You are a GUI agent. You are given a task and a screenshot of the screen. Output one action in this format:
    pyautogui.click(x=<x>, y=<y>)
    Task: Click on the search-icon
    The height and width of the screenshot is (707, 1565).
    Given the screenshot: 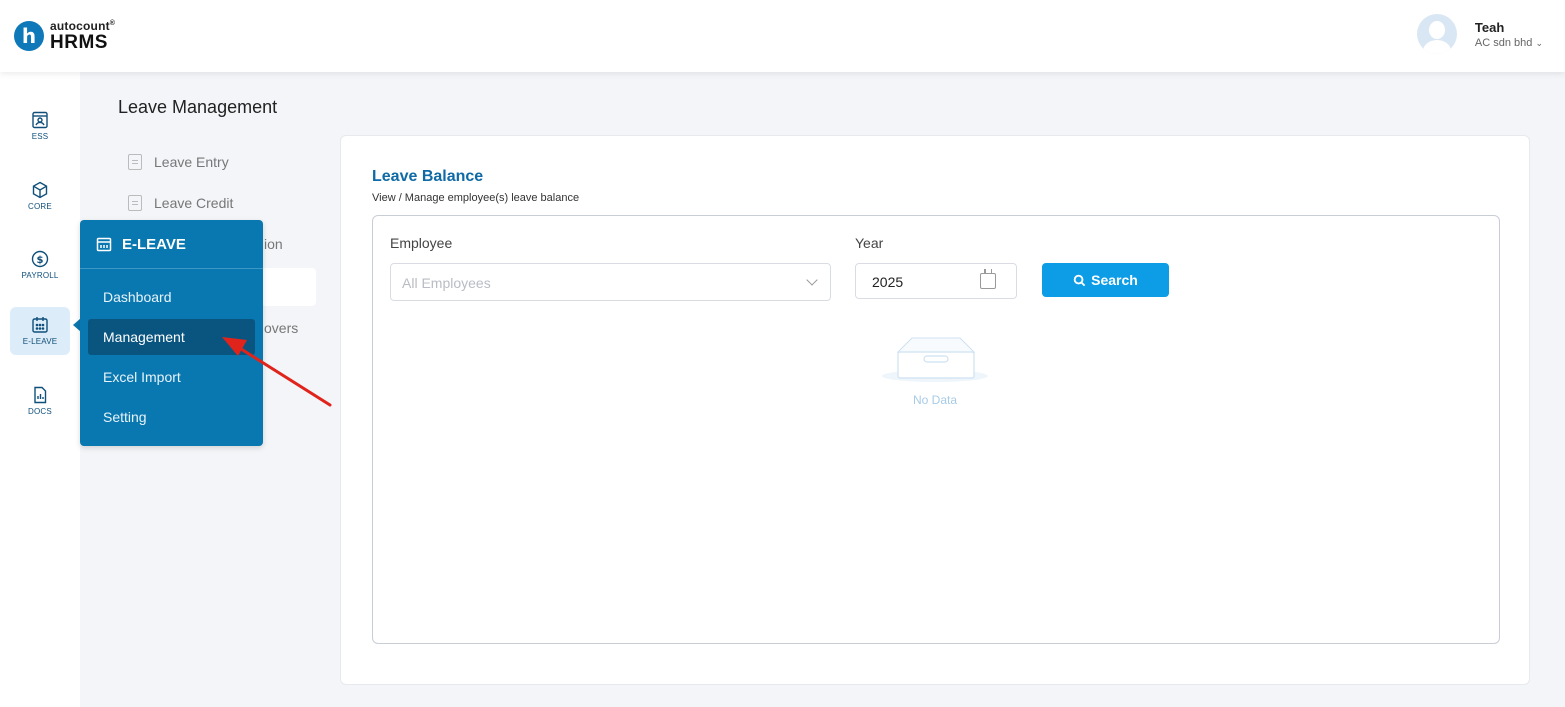 What is the action you would take?
    pyautogui.click(x=1079, y=280)
    